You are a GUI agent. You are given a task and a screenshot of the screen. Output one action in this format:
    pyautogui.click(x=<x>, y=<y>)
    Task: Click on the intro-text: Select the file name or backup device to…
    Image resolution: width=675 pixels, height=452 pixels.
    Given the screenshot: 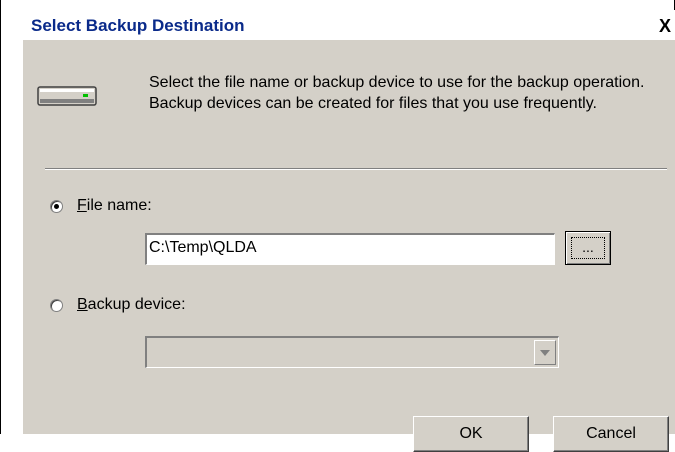 What is the action you would take?
    pyautogui.click(x=397, y=93)
    